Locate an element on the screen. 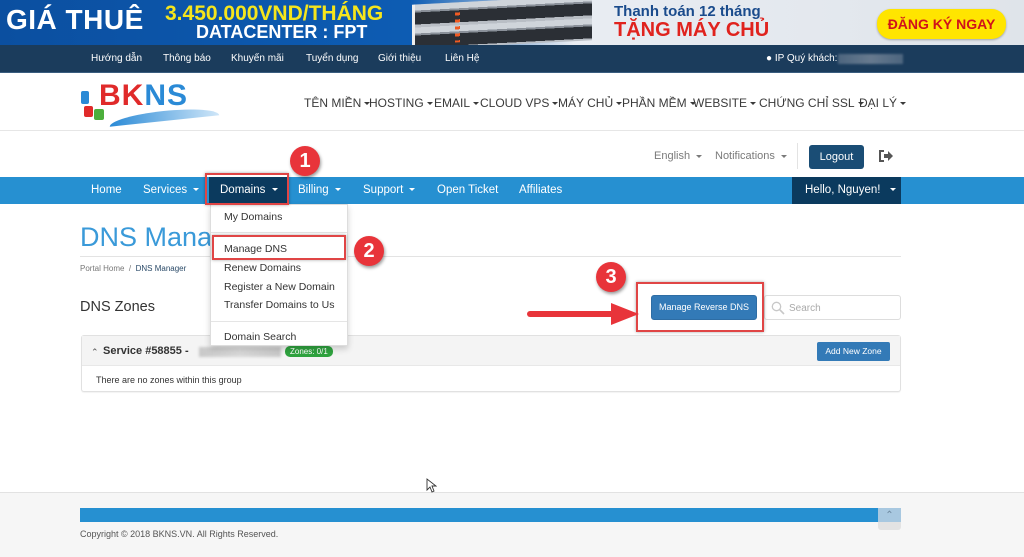 The width and height of the screenshot is (1024, 557). search-box is located at coordinates (832, 307).